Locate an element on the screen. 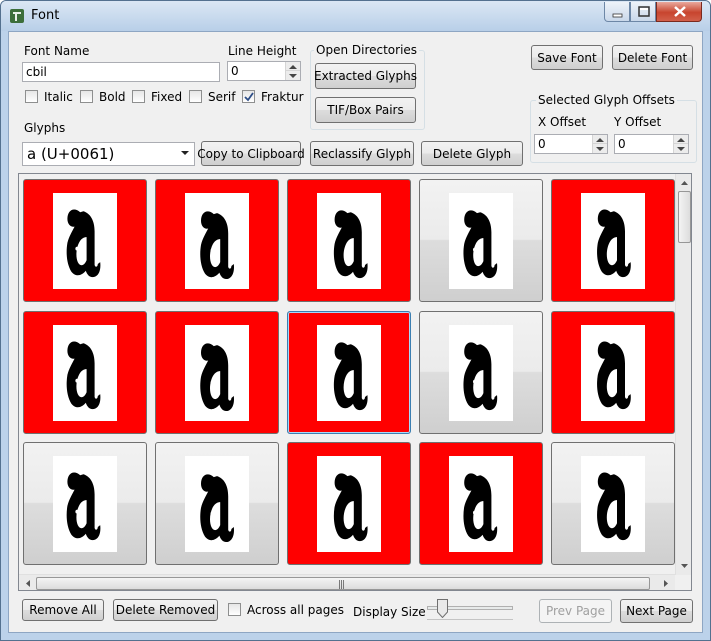 The width and height of the screenshot is (711, 641). font-name-input: cbil is located at coordinates (121, 72).